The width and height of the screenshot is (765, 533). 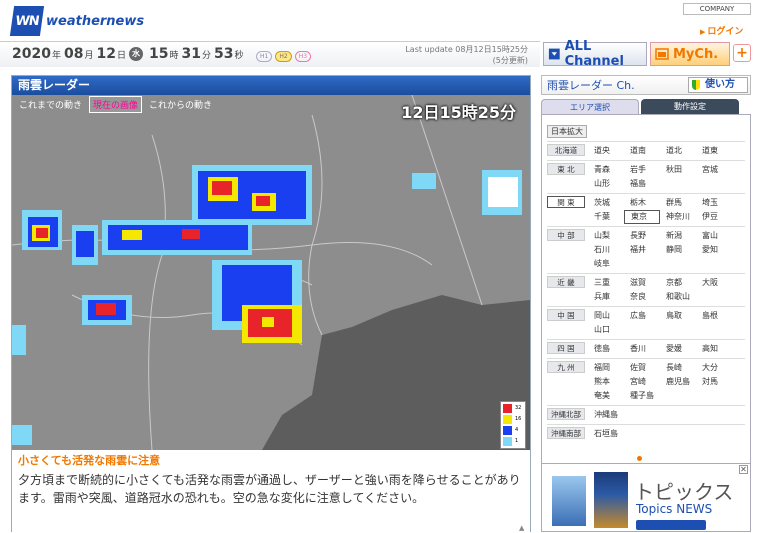 What do you see at coordinates (642, 396) in the screenshot?
I see `prefecture-link: 種子島` at bounding box center [642, 396].